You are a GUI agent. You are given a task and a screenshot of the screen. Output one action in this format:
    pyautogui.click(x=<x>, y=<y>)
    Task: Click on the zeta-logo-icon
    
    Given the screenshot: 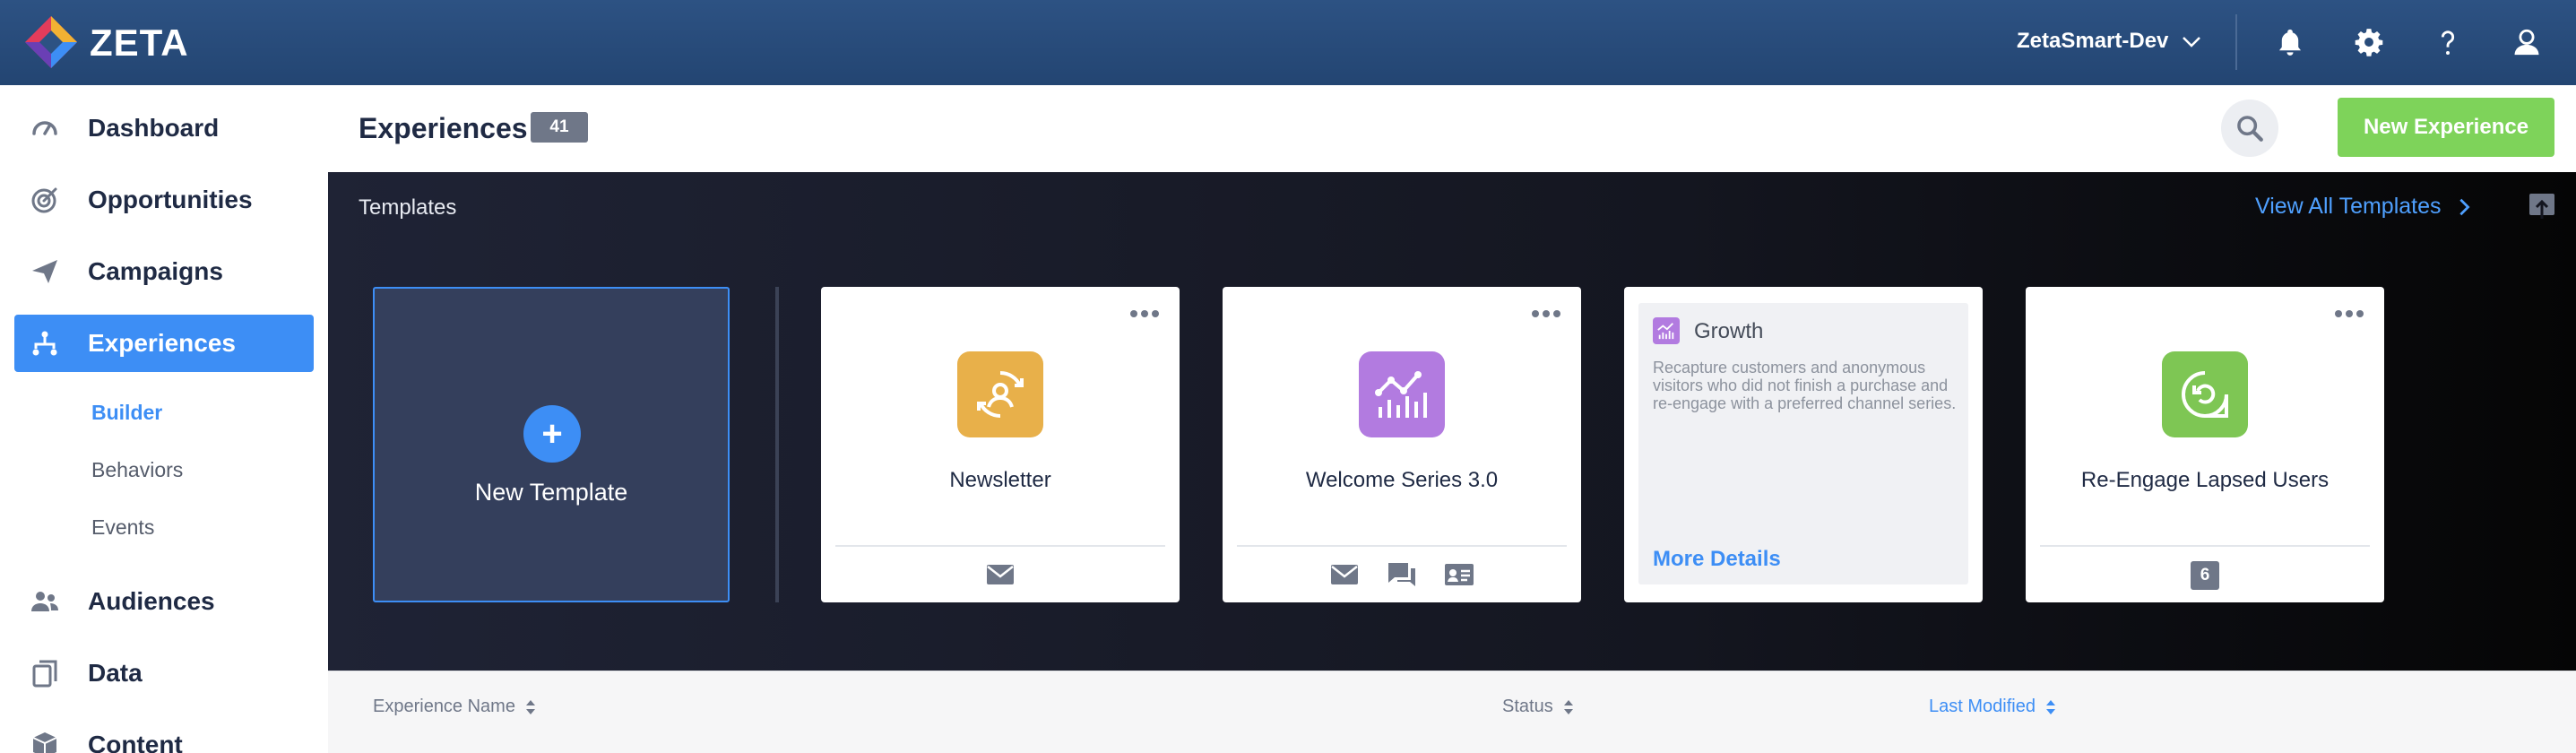 What is the action you would take?
    pyautogui.click(x=51, y=42)
    